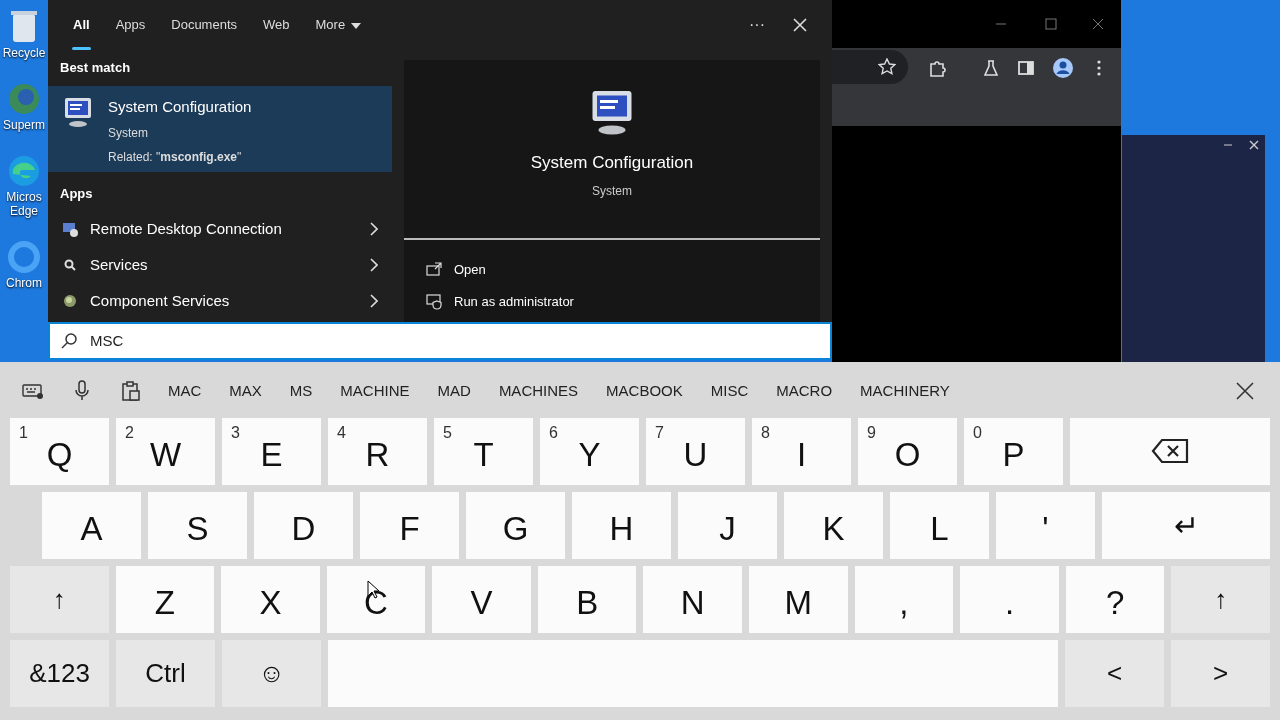 This screenshot has width=1280, height=720. Describe the element at coordinates (1026, 68) in the screenshot. I see `side-panel-icon` at that location.